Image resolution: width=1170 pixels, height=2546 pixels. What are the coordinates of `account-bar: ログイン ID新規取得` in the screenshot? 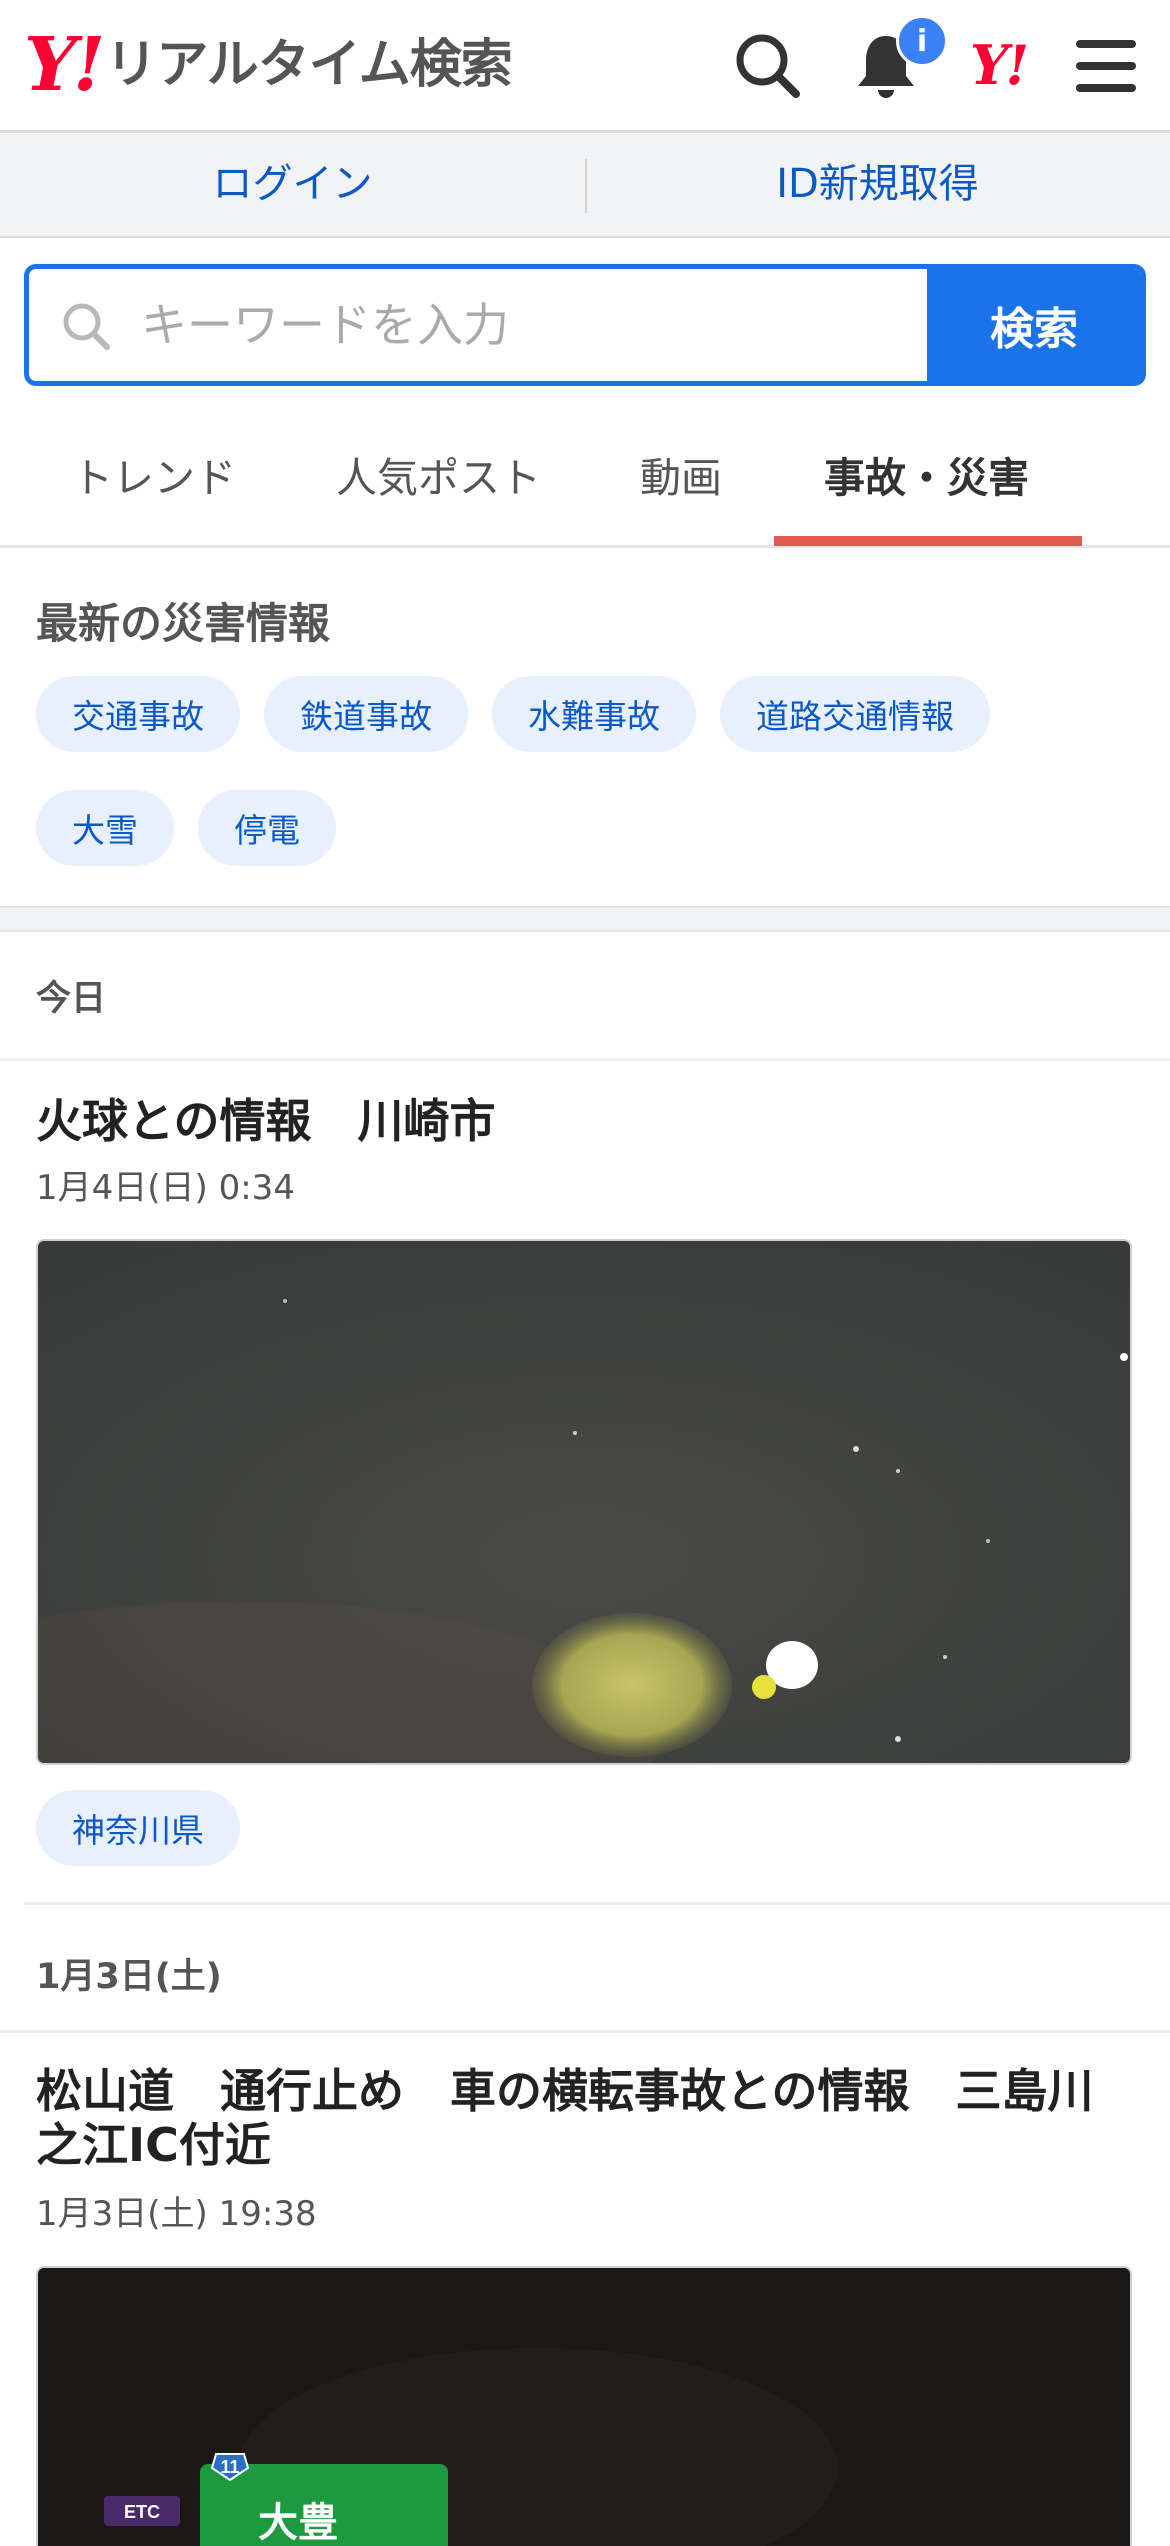 It's located at (585, 185).